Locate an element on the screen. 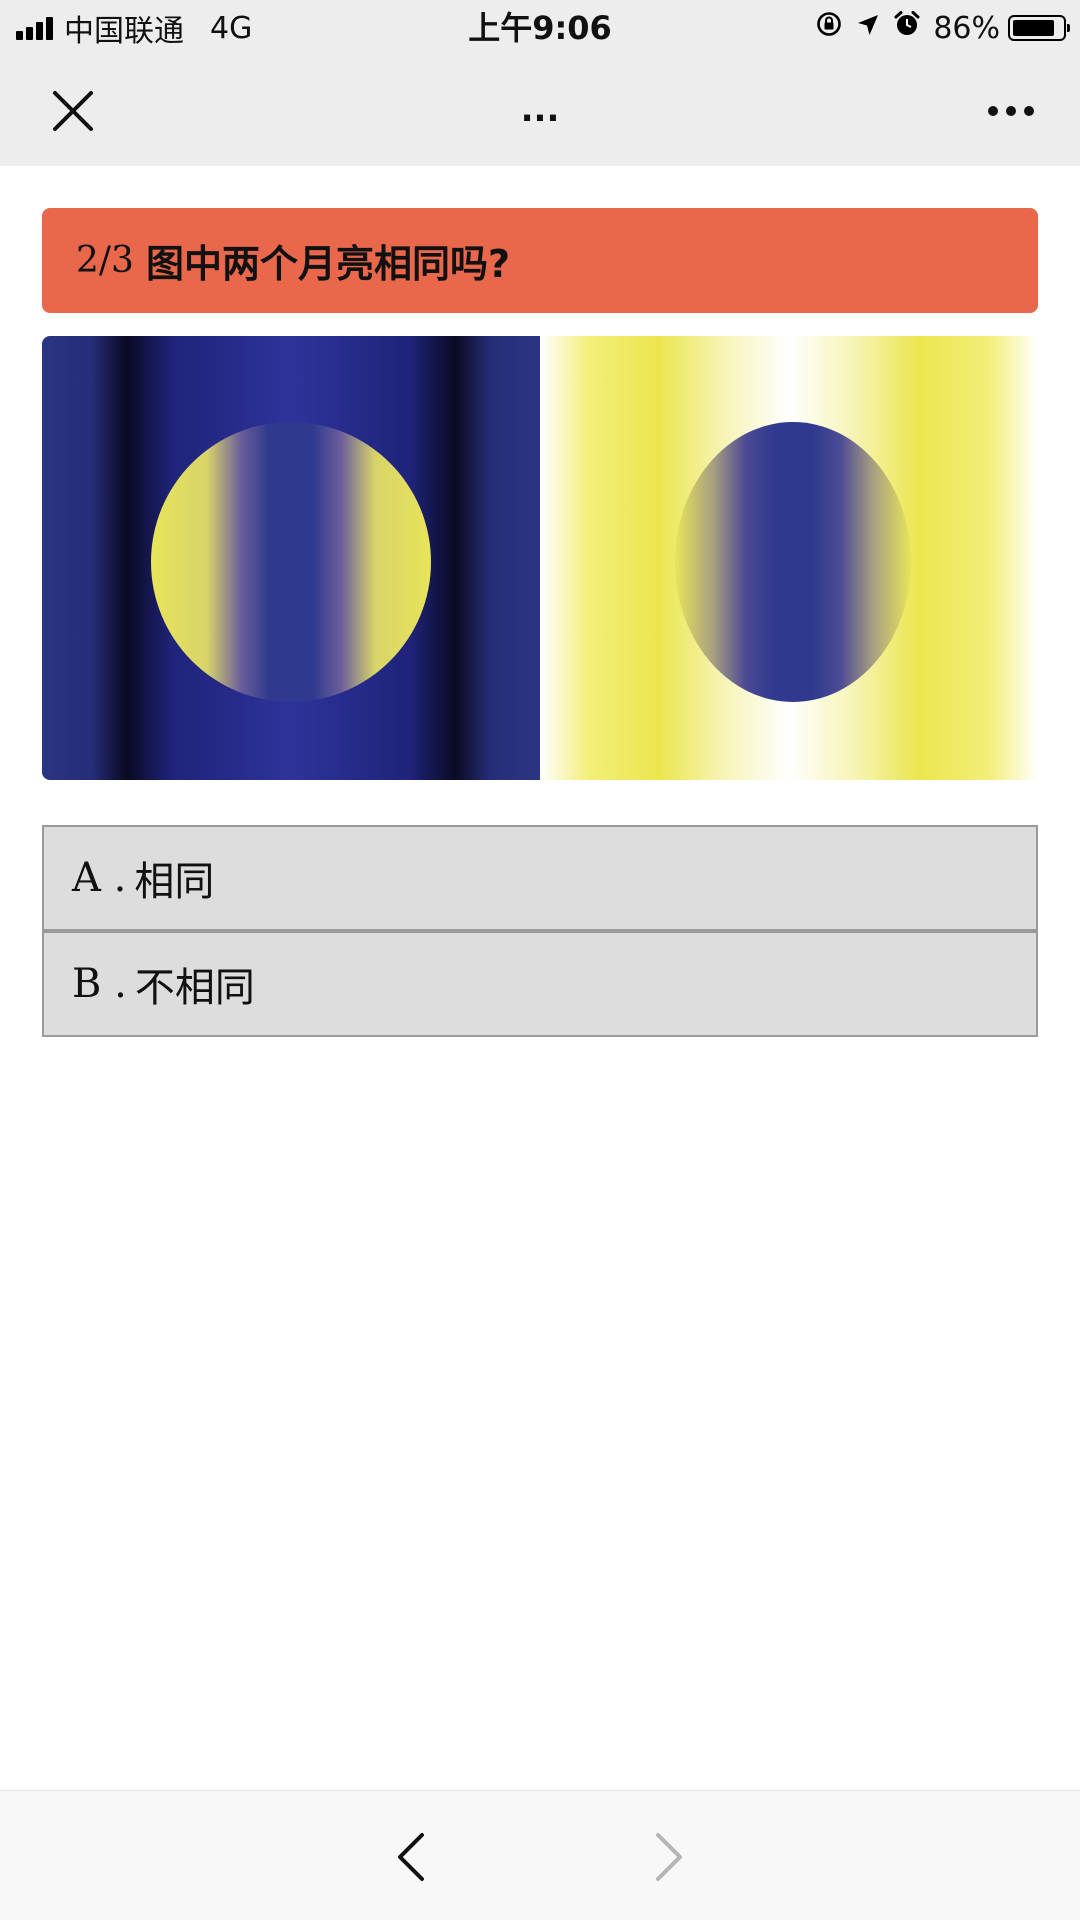 The height and width of the screenshot is (1920, 1080). question-text: 图中两个月亮相同吗? is located at coordinates (327, 264).